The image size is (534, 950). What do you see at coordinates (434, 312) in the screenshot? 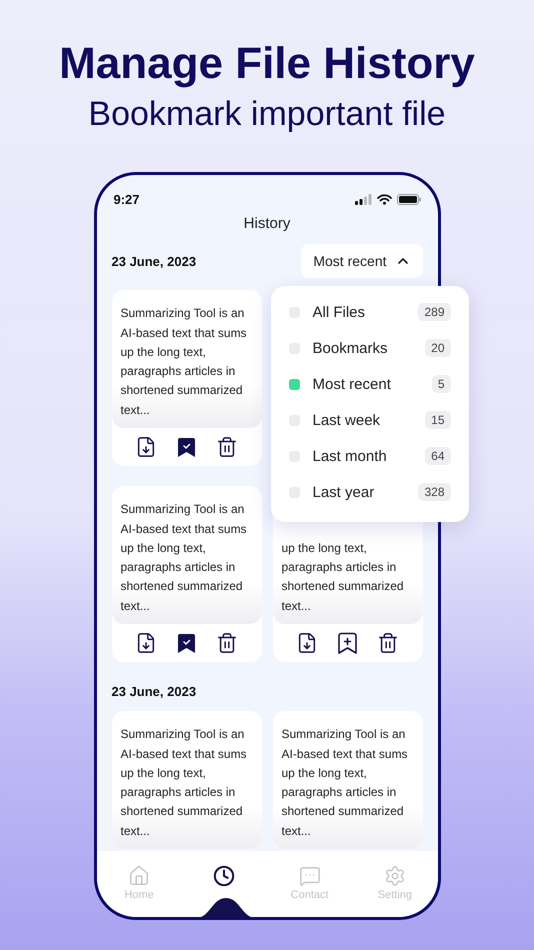
I see `count-badge: 289` at bounding box center [434, 312].